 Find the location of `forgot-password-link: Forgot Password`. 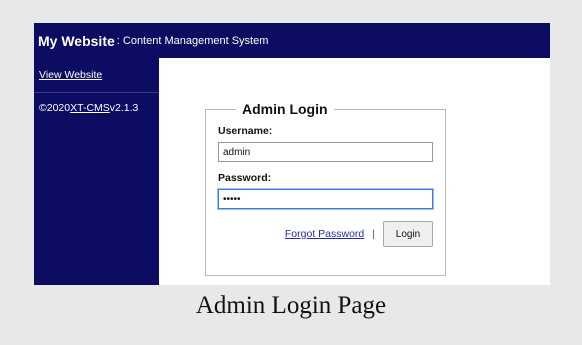

forgot-password-link: Forgot Password is located at coordinates (324, 234).